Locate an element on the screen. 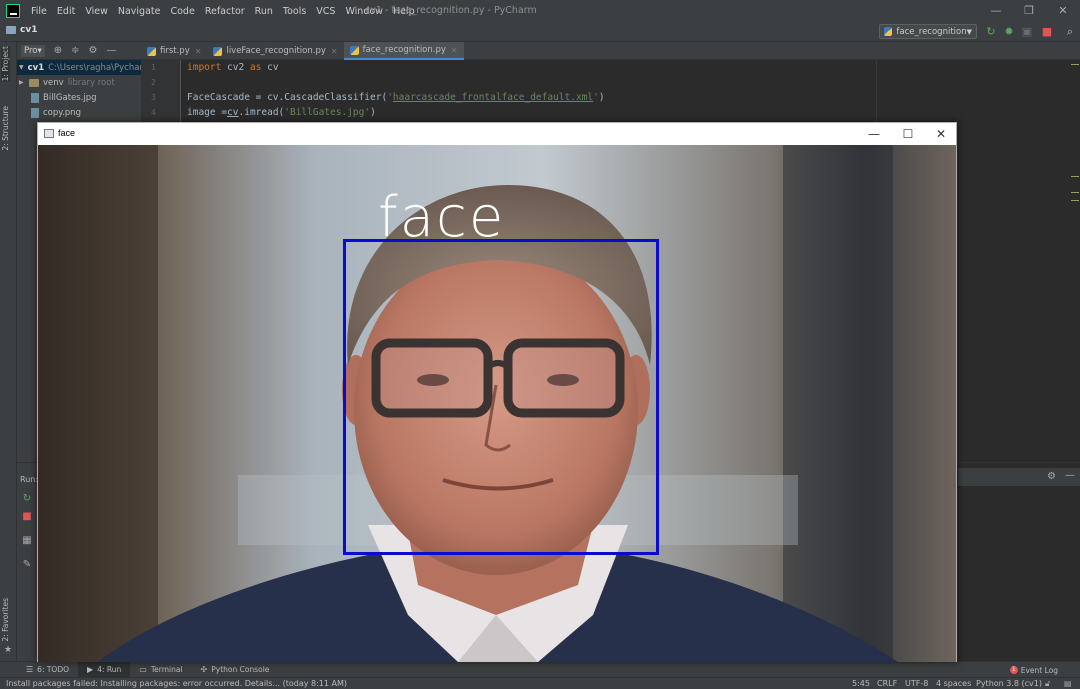 The height and width of the screenshot is (689, 1080). tree-root: ▼ cv1 C:\Users\ragha\PycharmP is located at coordinates (79, 67).